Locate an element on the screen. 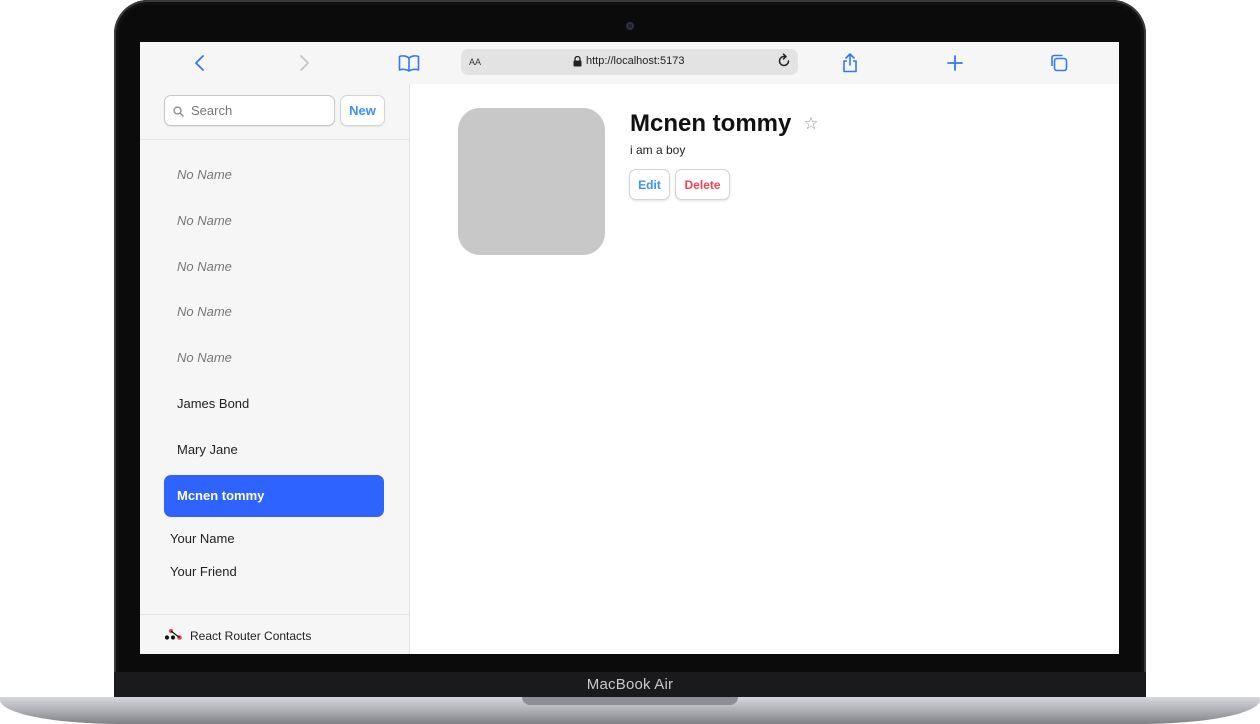  reload-icon is located at coordinates (784, 63).